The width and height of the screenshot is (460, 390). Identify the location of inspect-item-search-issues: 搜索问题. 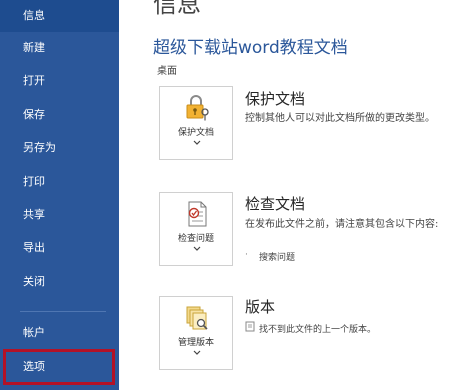
(277, 258).